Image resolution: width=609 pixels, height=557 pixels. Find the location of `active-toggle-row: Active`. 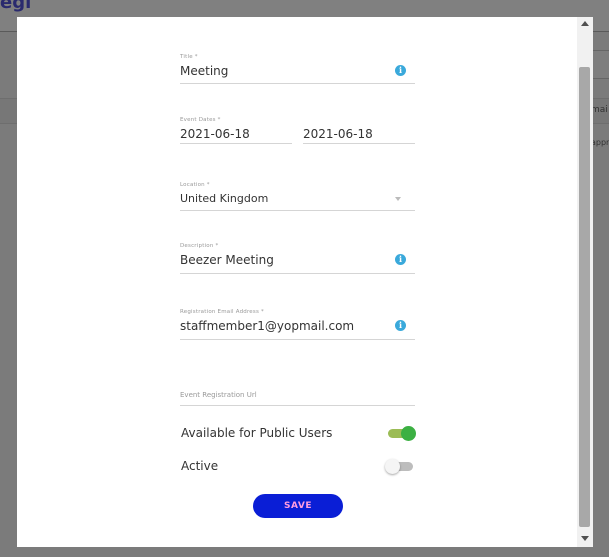

active-toggle-row: Active is located at coordinates (298, 467).